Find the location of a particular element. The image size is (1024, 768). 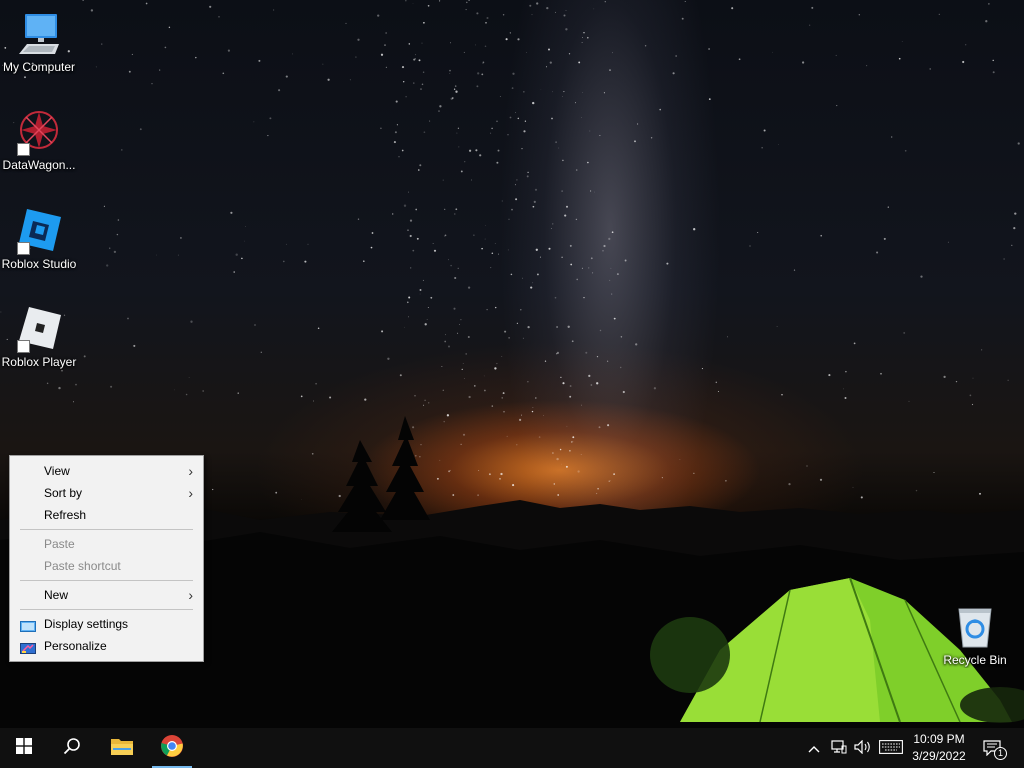

clock-time: 10:09 PM is located at coordinates (939, 739).